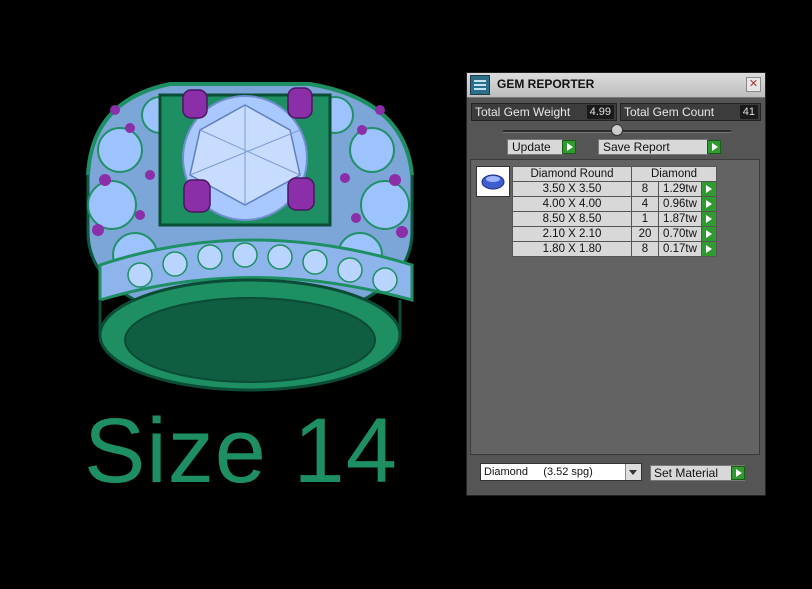 The height and width of the screenshot is (589, 812). What do you see at coordinates (714, 147) in the screenshot?
I see `save-report-go-icon` at bounding box center [714, 147].